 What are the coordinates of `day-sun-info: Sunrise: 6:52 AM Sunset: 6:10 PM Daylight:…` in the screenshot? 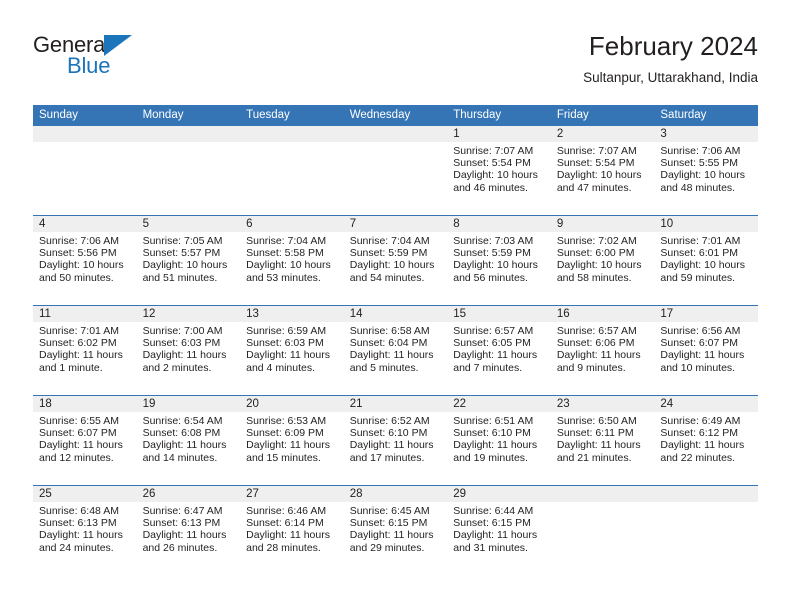 It's located at (396, 438).